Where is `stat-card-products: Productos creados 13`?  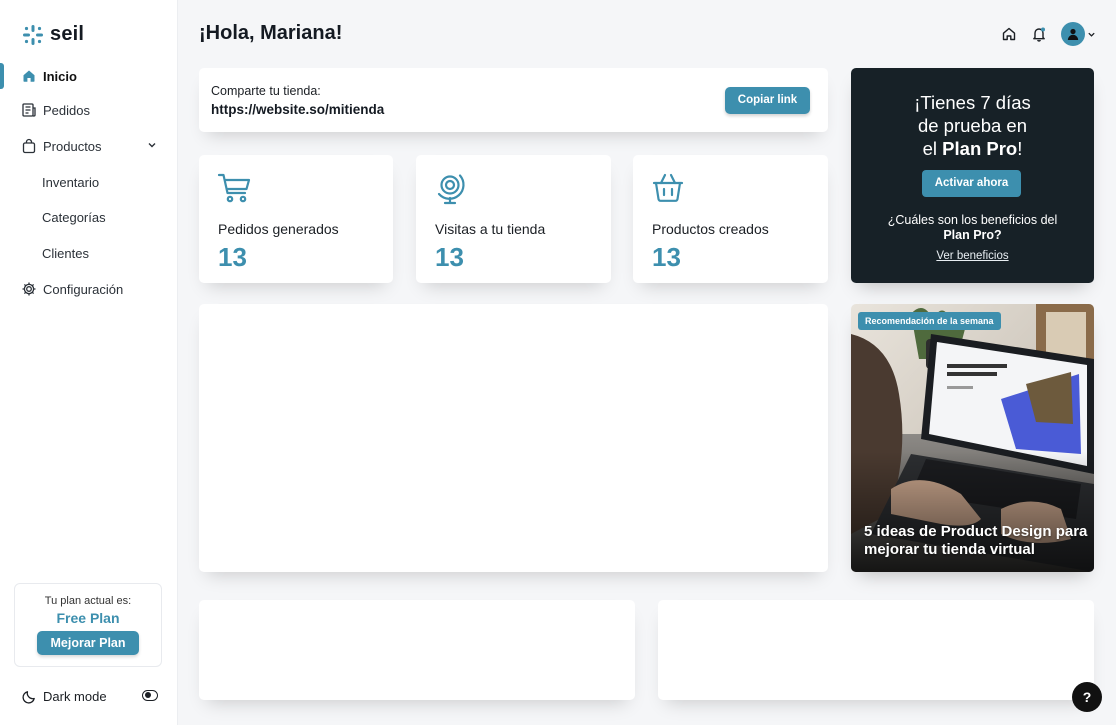
stat-card-products: Productos creados 13 is located at coordinates (730, 219).